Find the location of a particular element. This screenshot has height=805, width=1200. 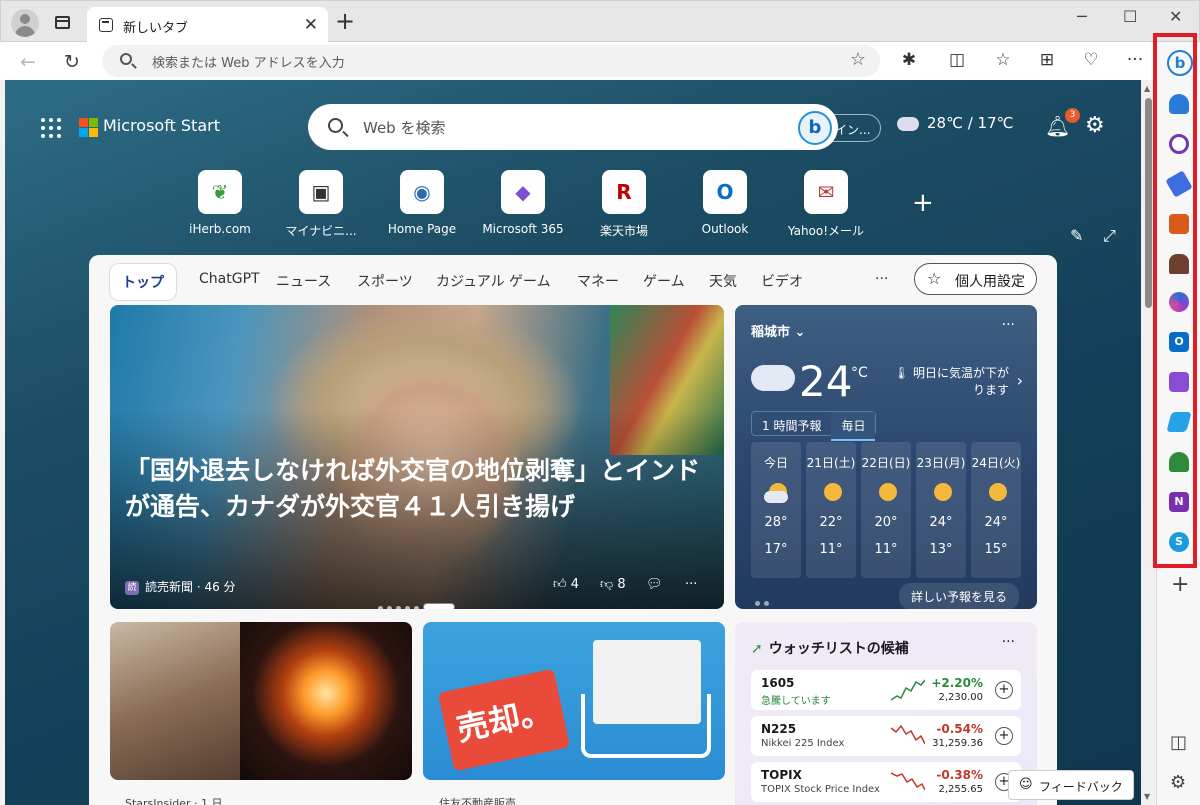

dislike-button: 👎︎ 8 is located at coordinates (613, 584).